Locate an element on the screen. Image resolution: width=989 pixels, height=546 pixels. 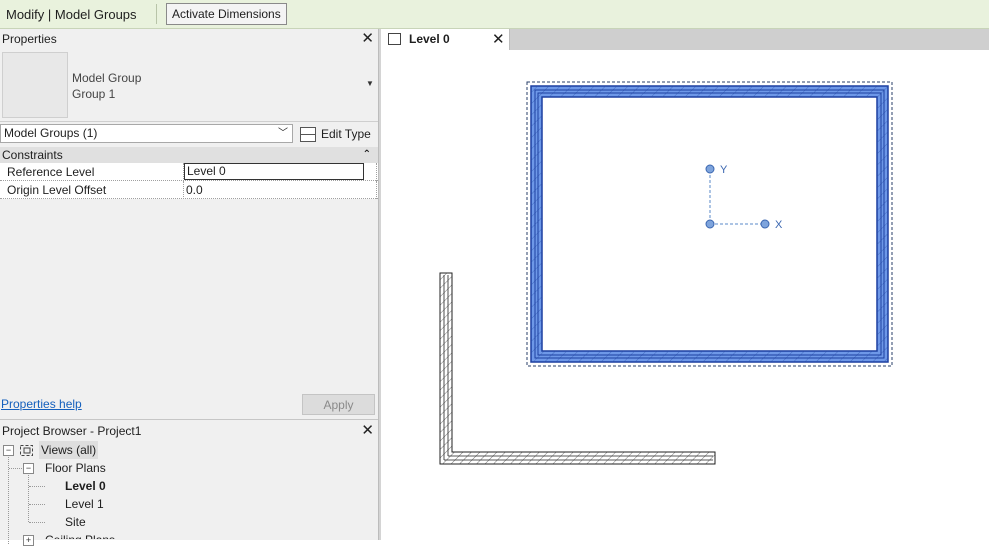
tree-item-floor-plans: Floor Plans is located at coordinates (75, 468).